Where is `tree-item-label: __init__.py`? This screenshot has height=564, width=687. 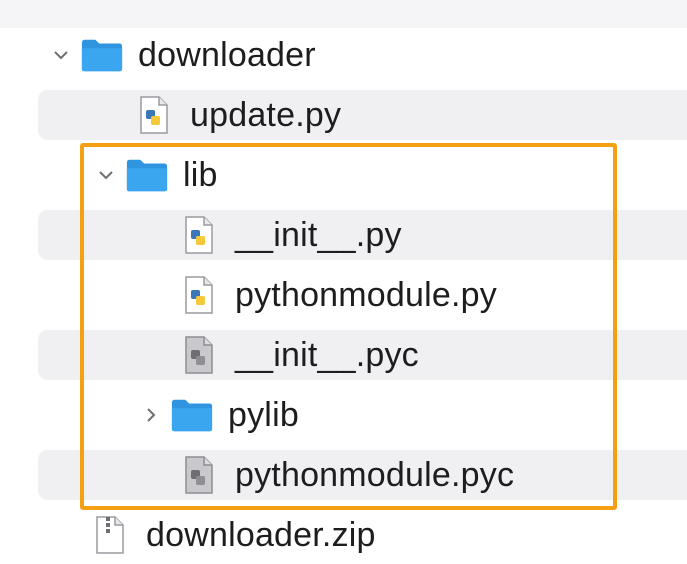 tree-item-label: __init__.py is located at coordinates (318, 234).